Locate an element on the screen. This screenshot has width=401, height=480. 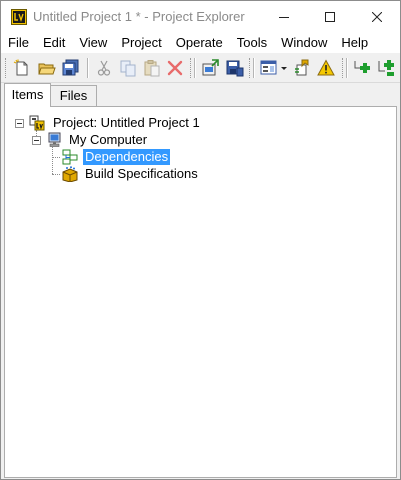
warning-icon is located at coordinates (326, 68).